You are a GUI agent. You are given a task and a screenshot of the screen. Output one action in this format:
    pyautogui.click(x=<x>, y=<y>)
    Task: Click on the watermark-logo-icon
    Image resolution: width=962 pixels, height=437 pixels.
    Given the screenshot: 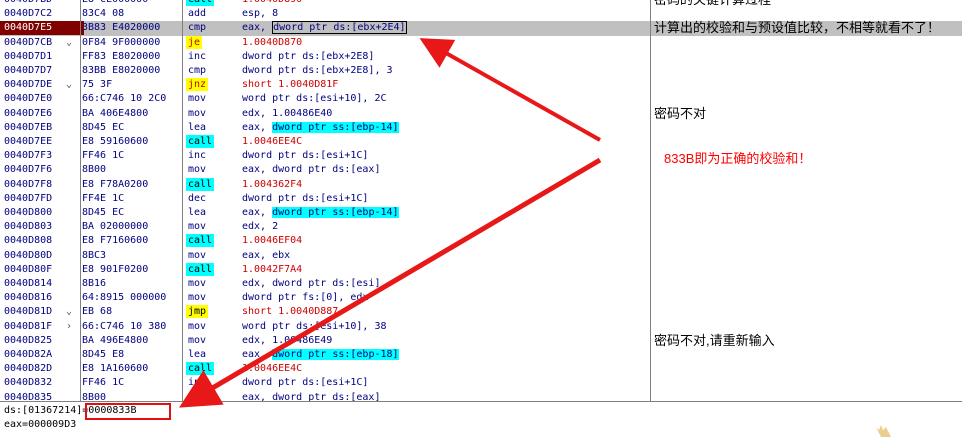 What is the action you would take?
    pyautogui.click(x=883, y=431)
    